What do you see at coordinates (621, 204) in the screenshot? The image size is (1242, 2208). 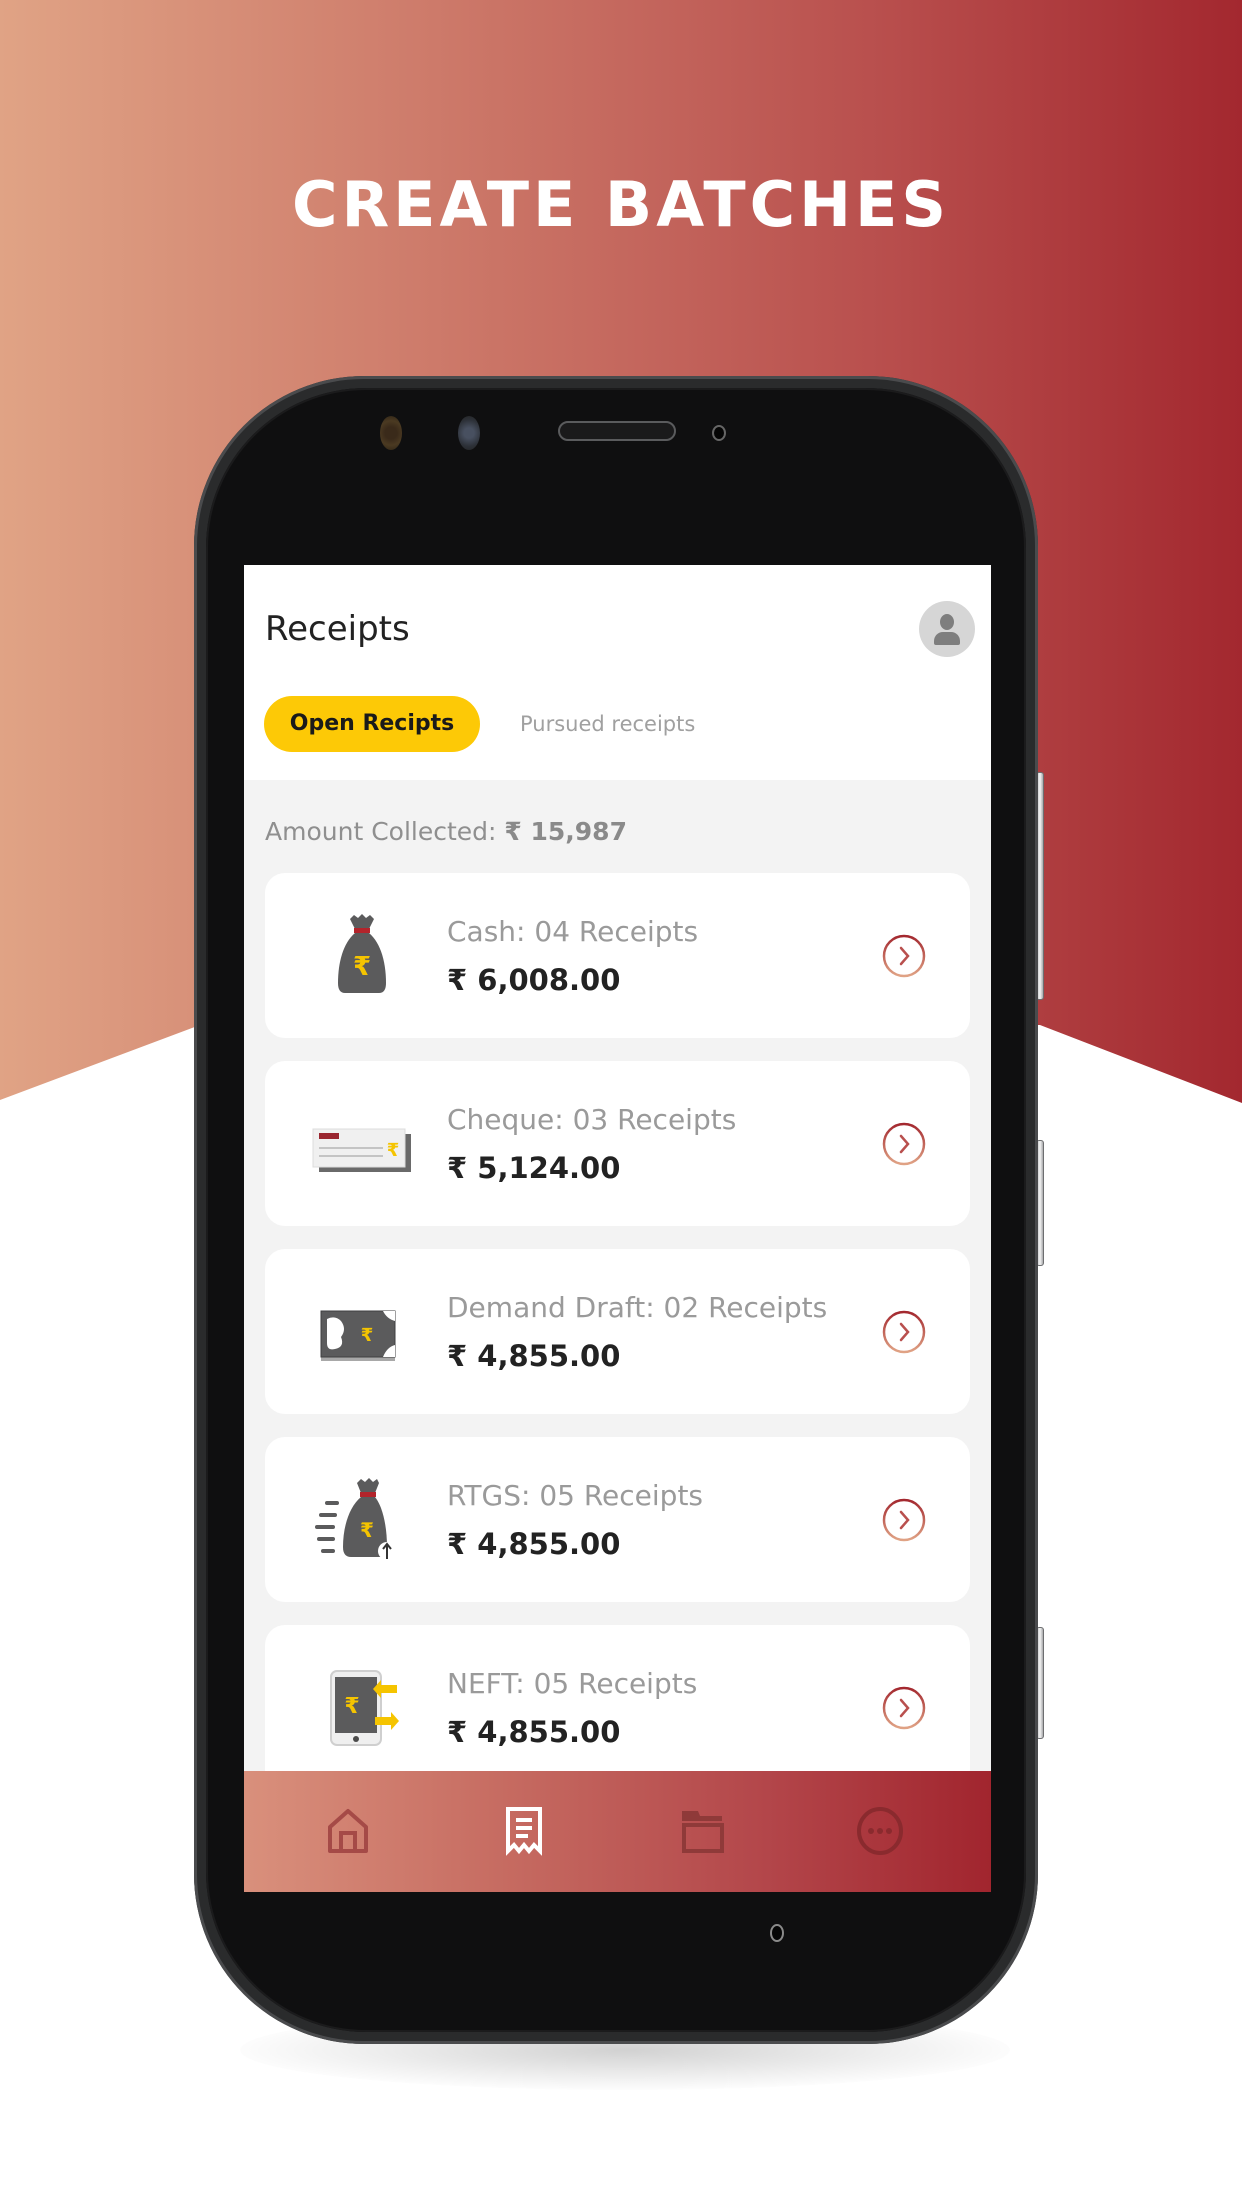 I see `promo-headline: CREATE BATCHES` at bounding box center [621, 204].